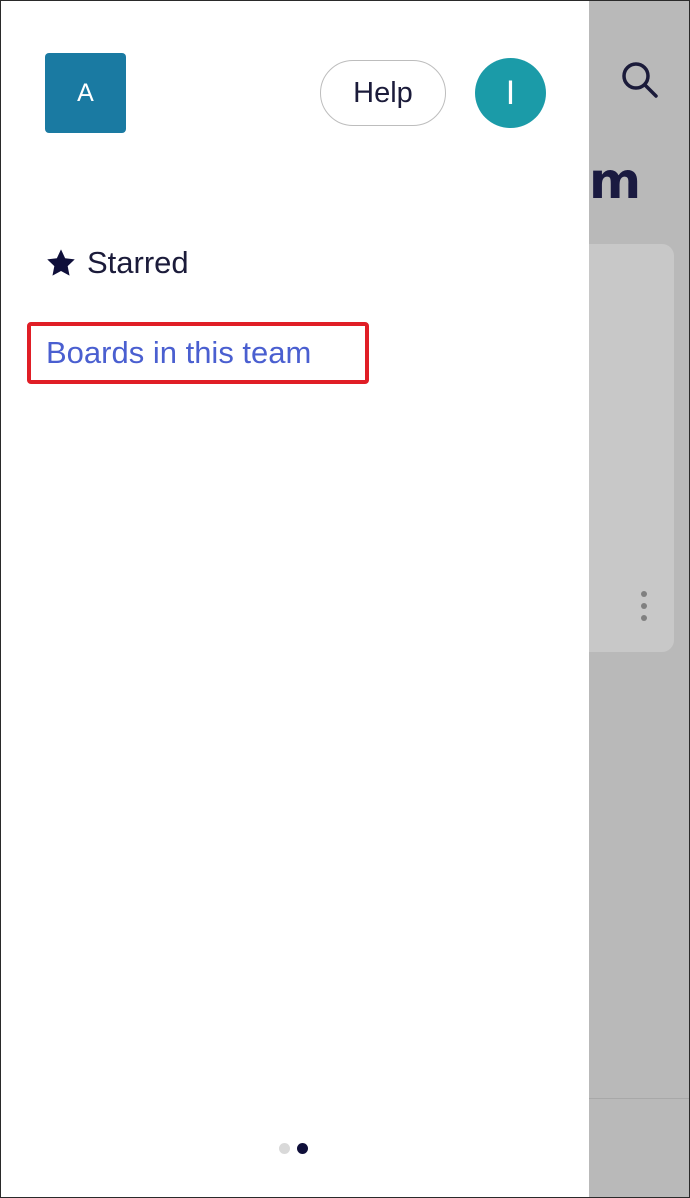 The image size is (690, 1198). I want to click on search-icon, so click(640, 80).